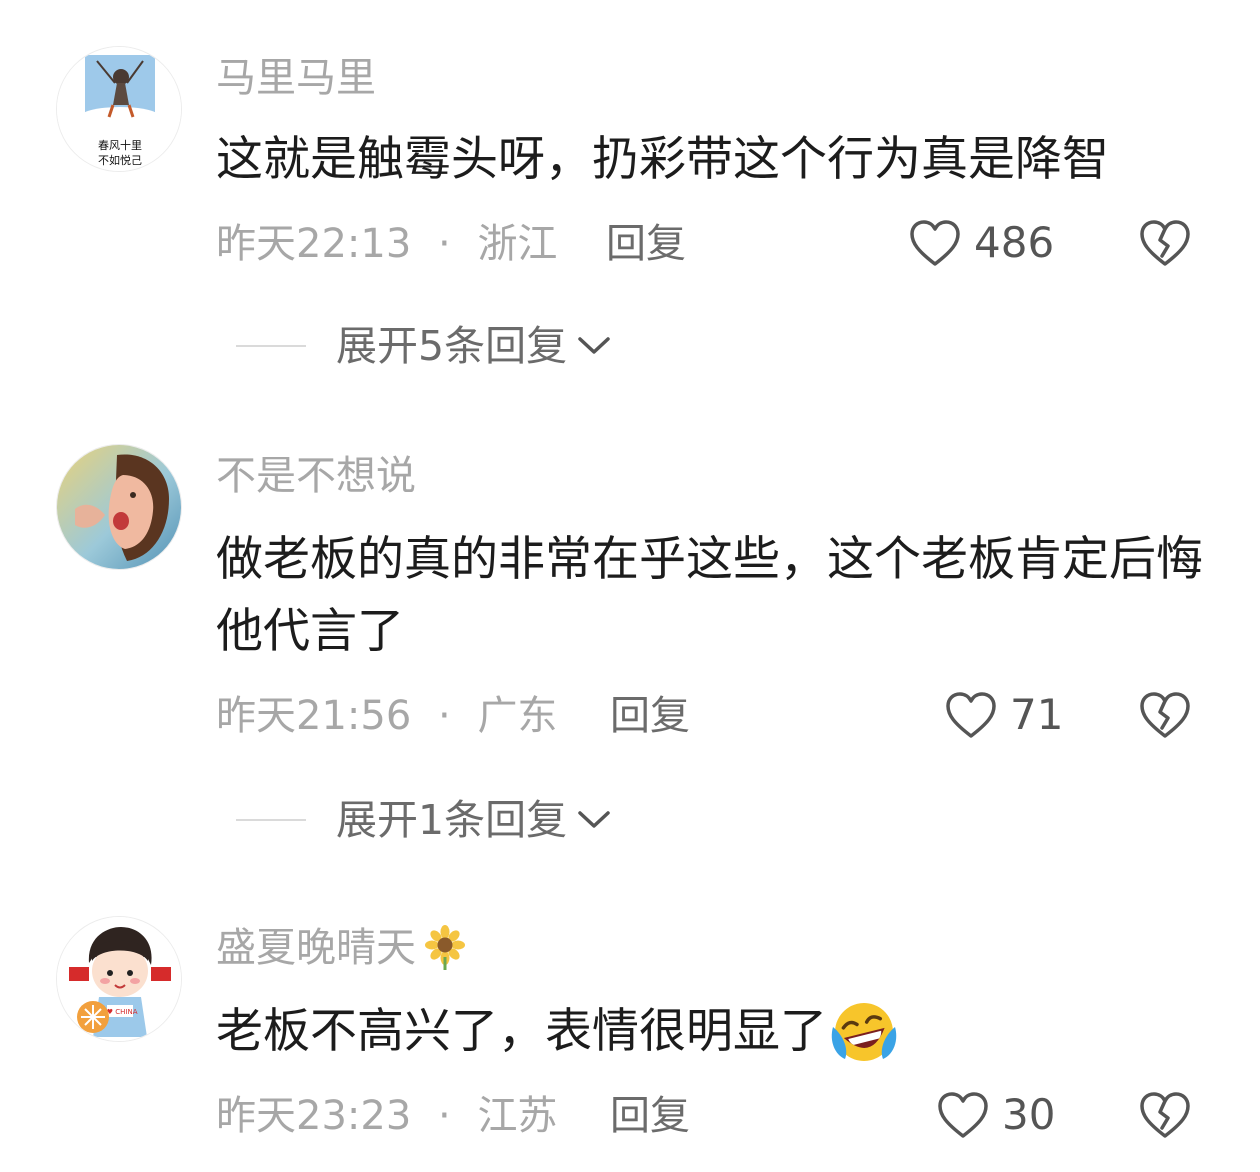 Image resolution: width=1260 pixels, height=1172 pixels. Describe the element at coordinates (1029, 1114) in the screenshot. I see `like-count: 30` at that location.